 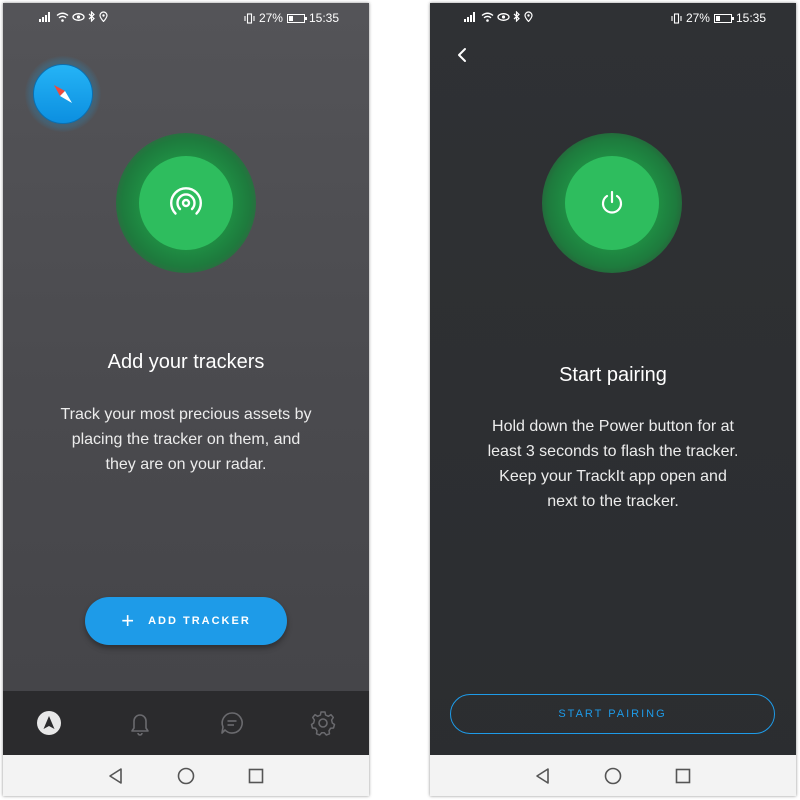 I want to click on tab-notifications, so click(x=140, y=723).